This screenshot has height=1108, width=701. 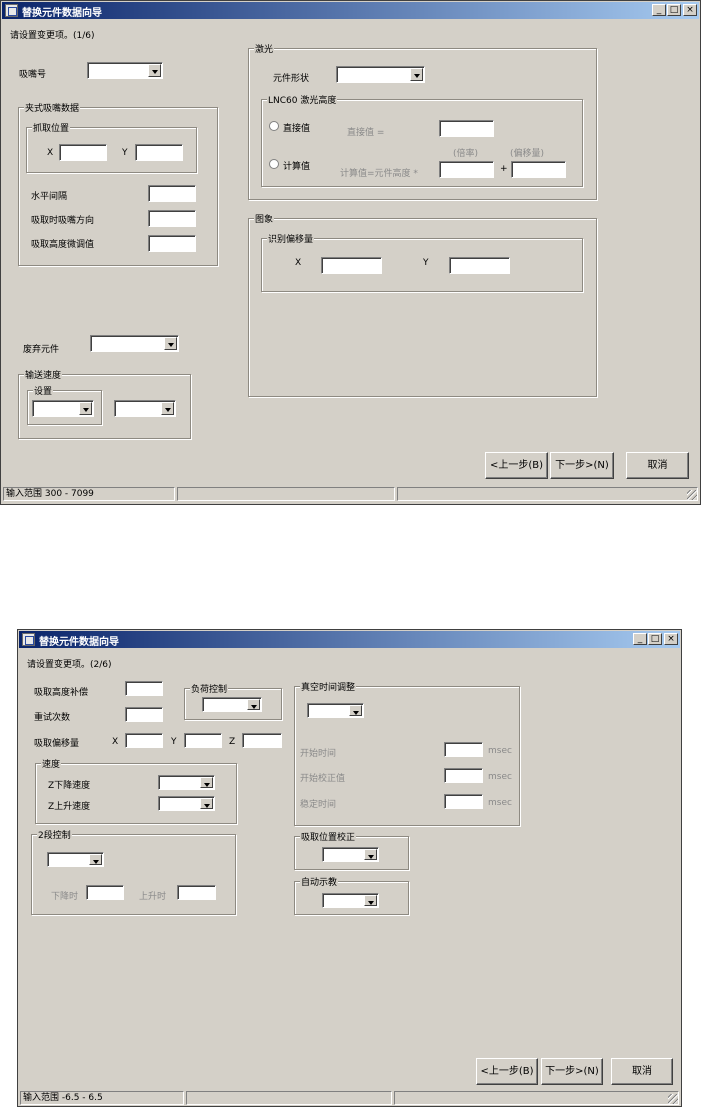 What do you see at coordinates (125, 70) in the screenshot?
I see `nozzle-combobox` at bounding box center [125, 70].